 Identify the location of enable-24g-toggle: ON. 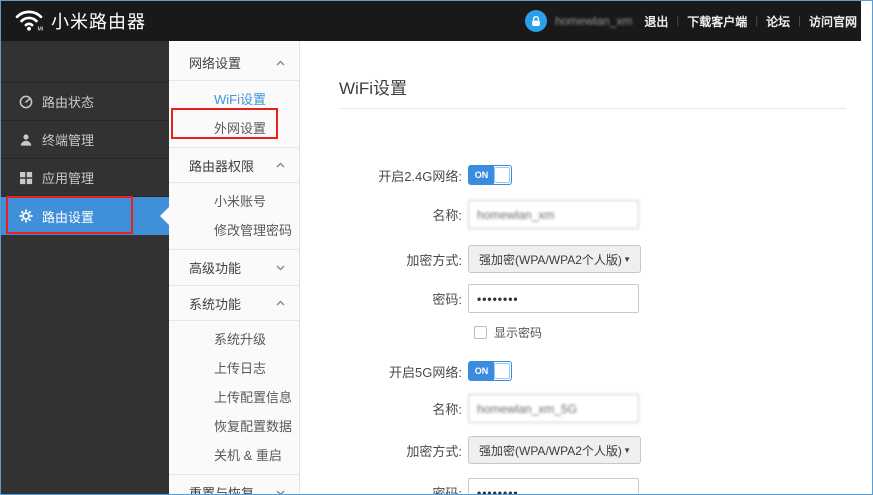
(490, 175).